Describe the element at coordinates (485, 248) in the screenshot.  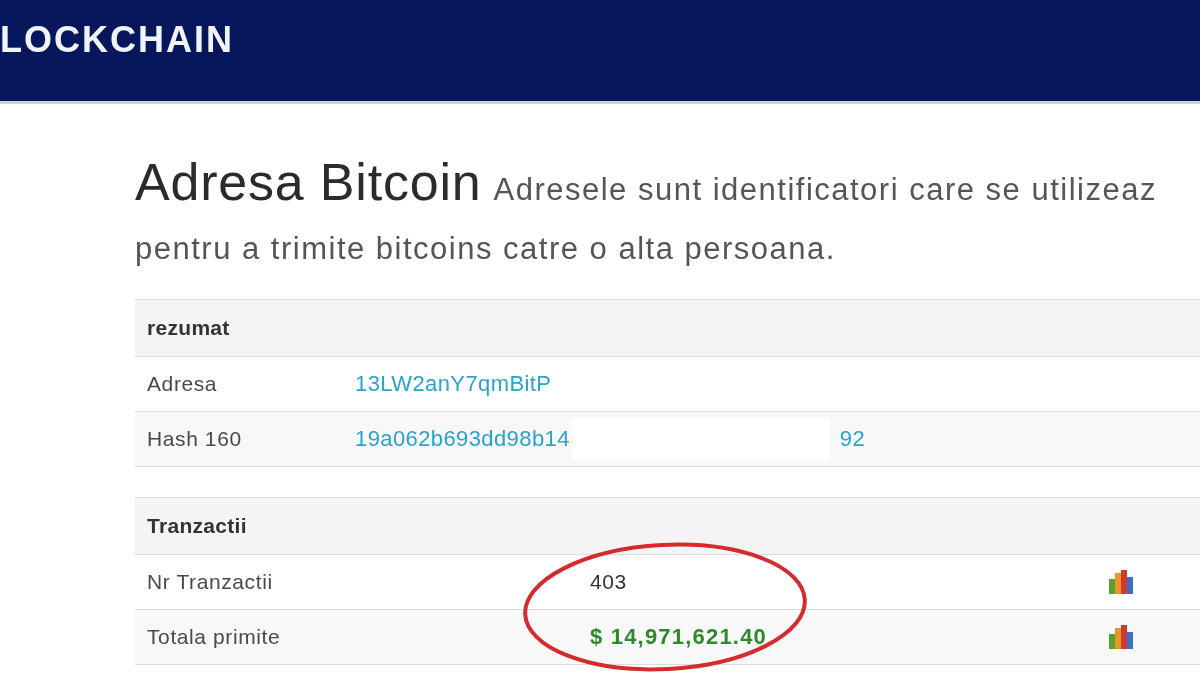
I see `page-description: pentru a trimite bitcoins catre o alta persoana.` at that location.